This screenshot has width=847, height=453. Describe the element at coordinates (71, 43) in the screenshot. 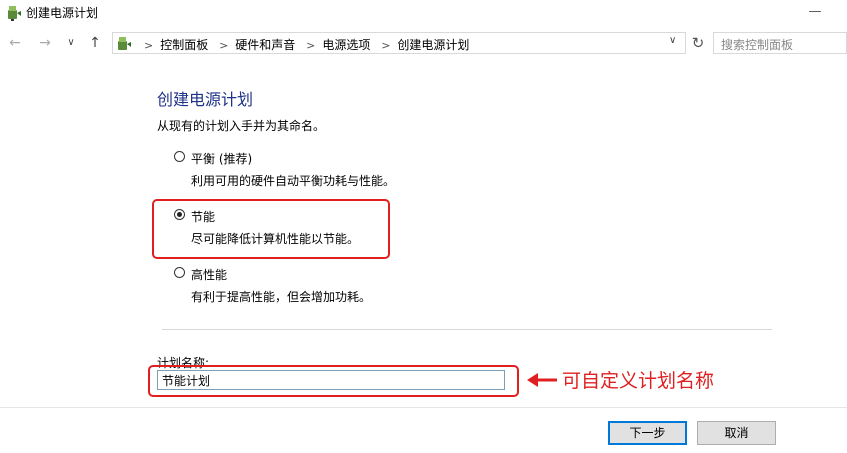

I see `recent-locations-button: ∨` at that location.